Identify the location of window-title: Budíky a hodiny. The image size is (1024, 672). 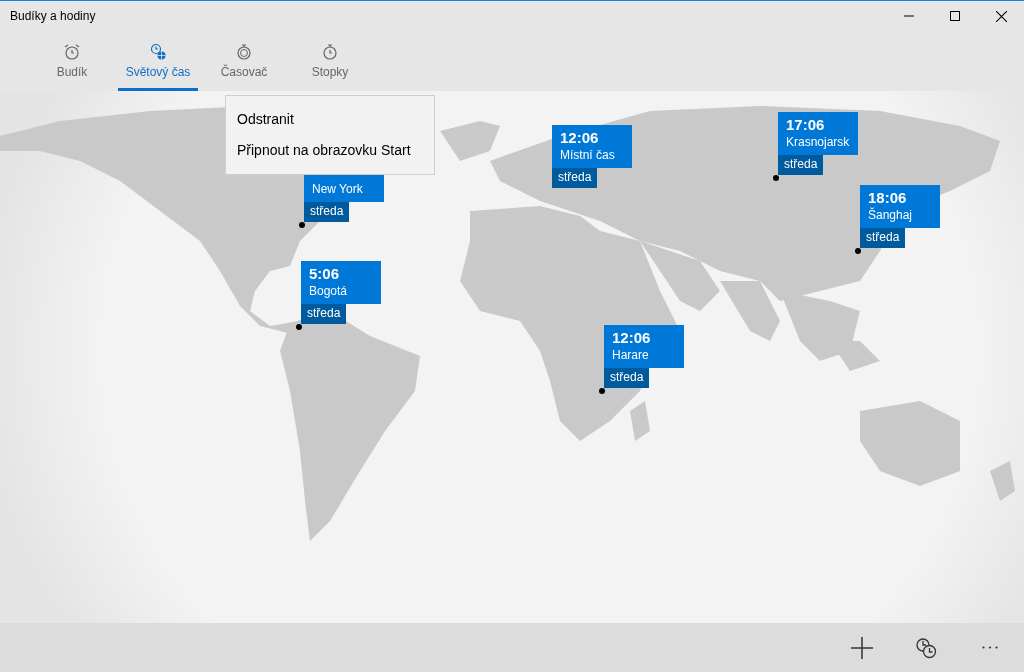
(53, 16).